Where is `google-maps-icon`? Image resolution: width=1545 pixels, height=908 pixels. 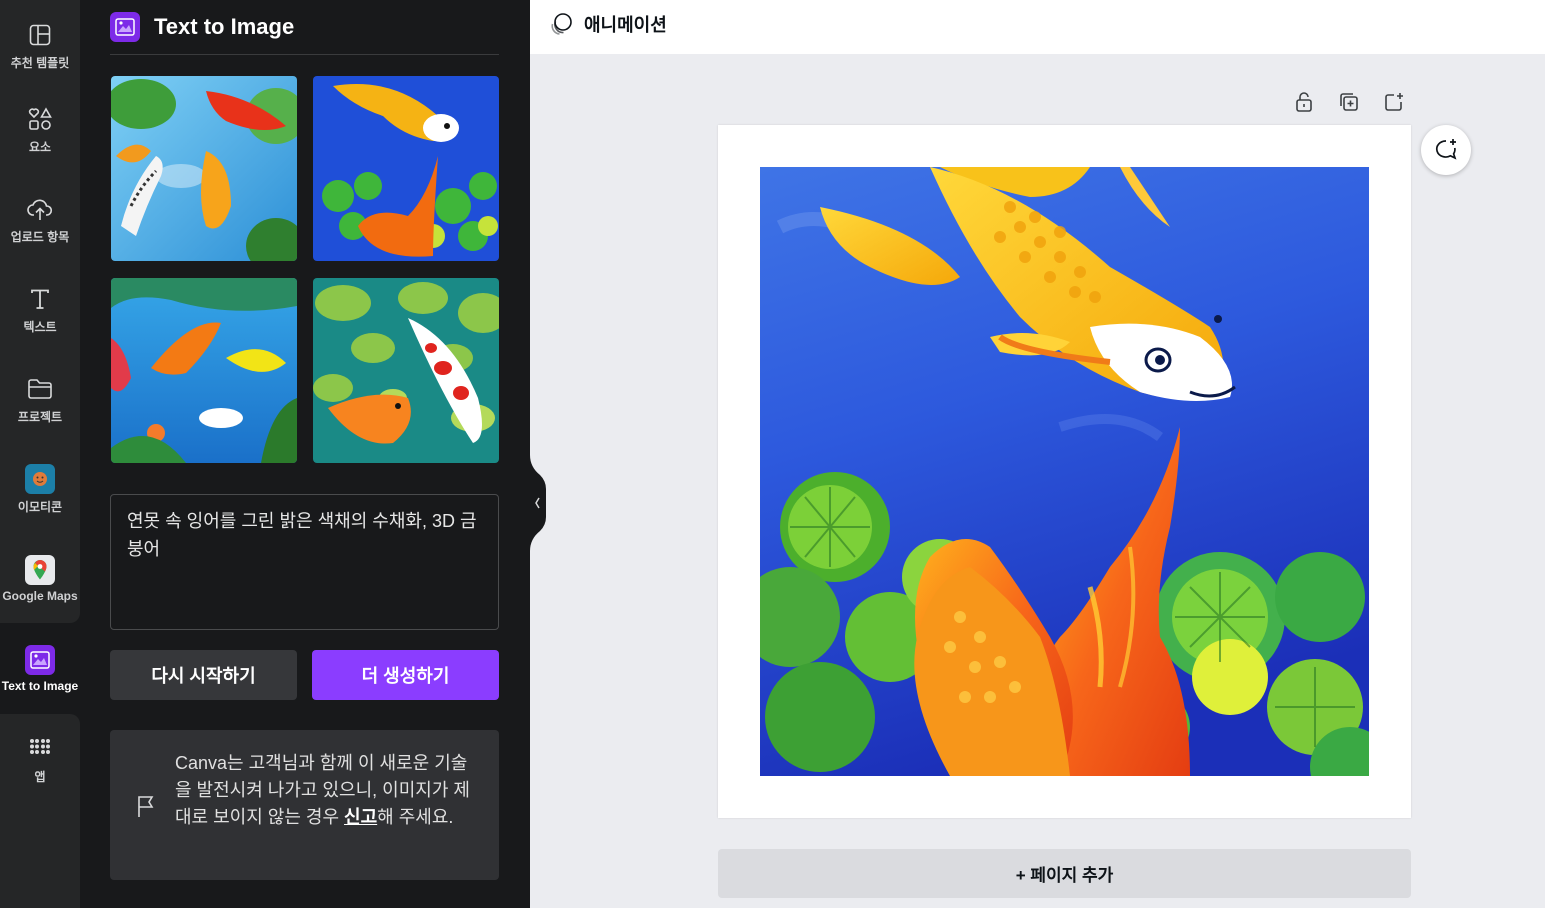 google-maps-icon is located at coordinates (40, 570).